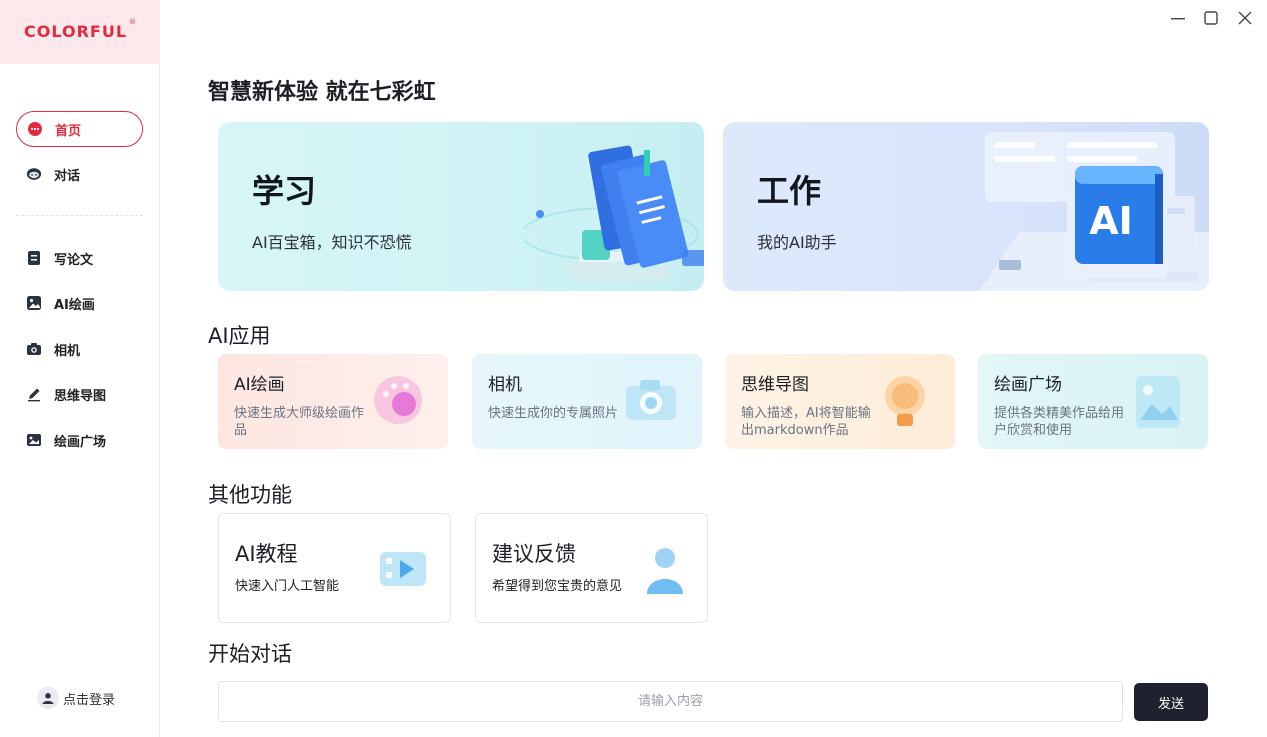  What do you see at coordinates (1111, 221) in the screenshot?
I see `ai-cube-label: AI` at bounding box center [1111, 221].